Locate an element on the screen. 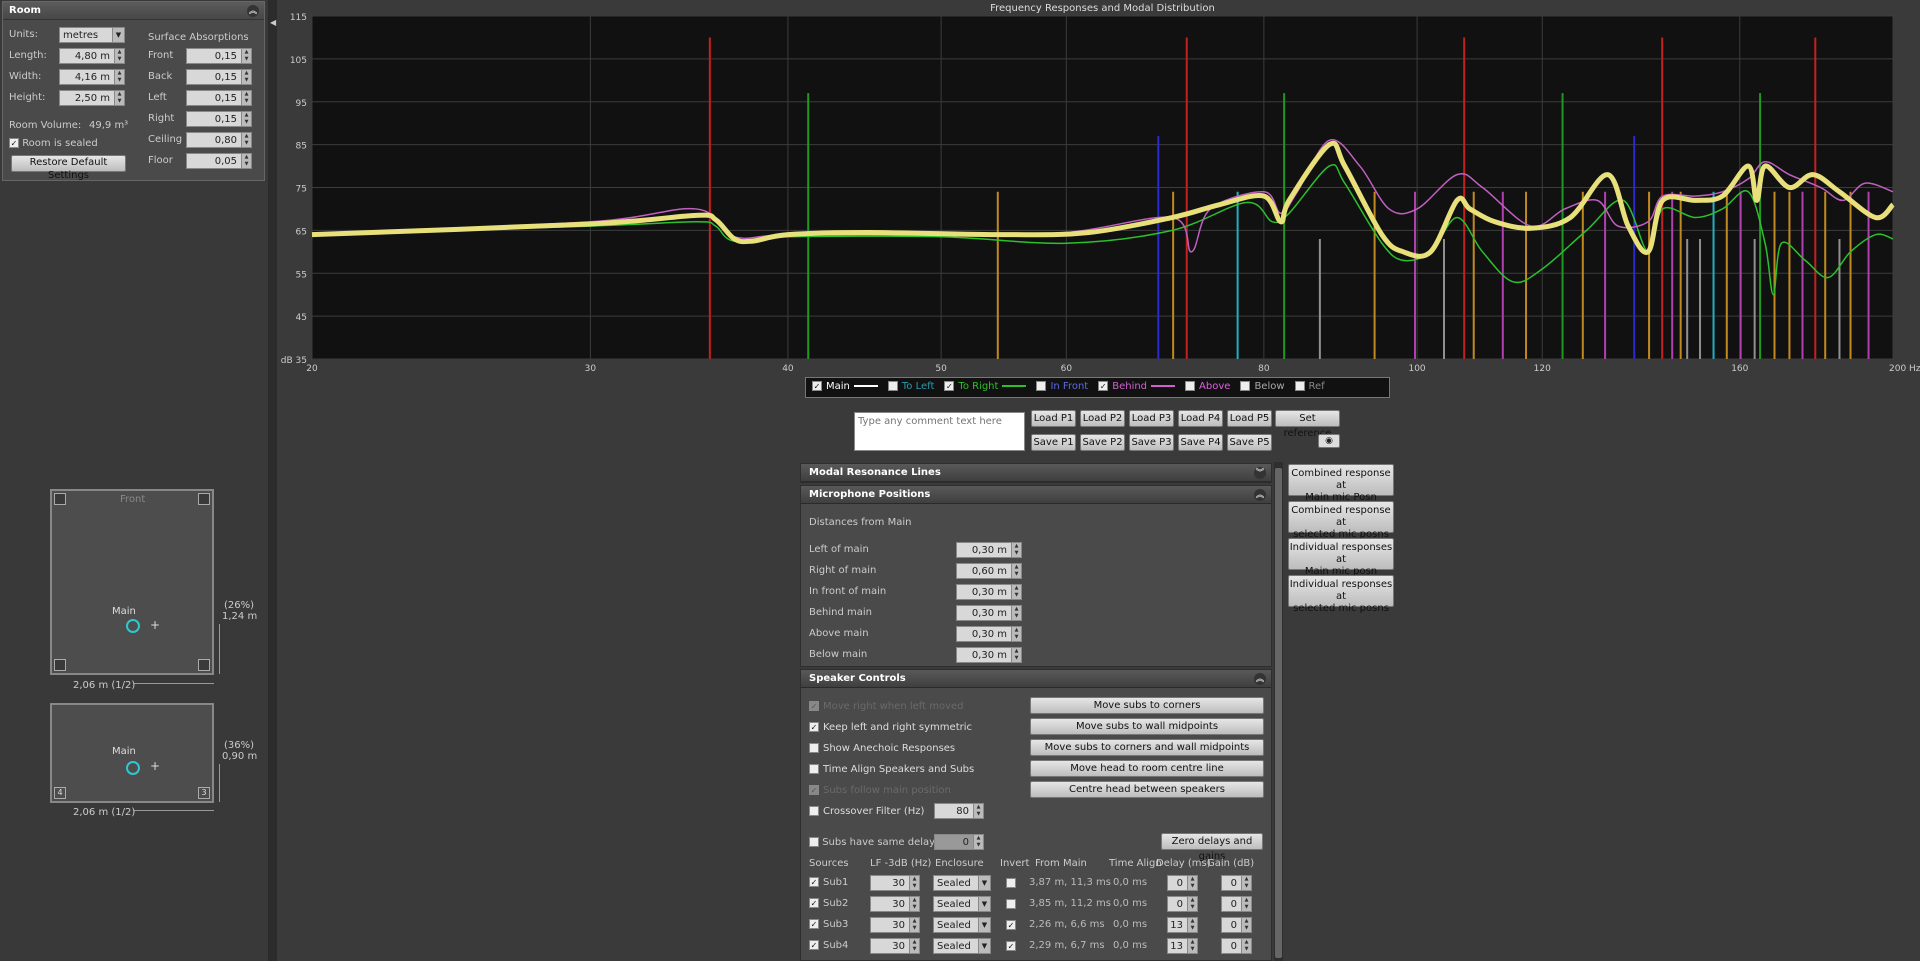 Image resolution: width=1920 pixels, height=961 pixels. legend-item-main: ✓ Main is located at coordinates (845, 386).